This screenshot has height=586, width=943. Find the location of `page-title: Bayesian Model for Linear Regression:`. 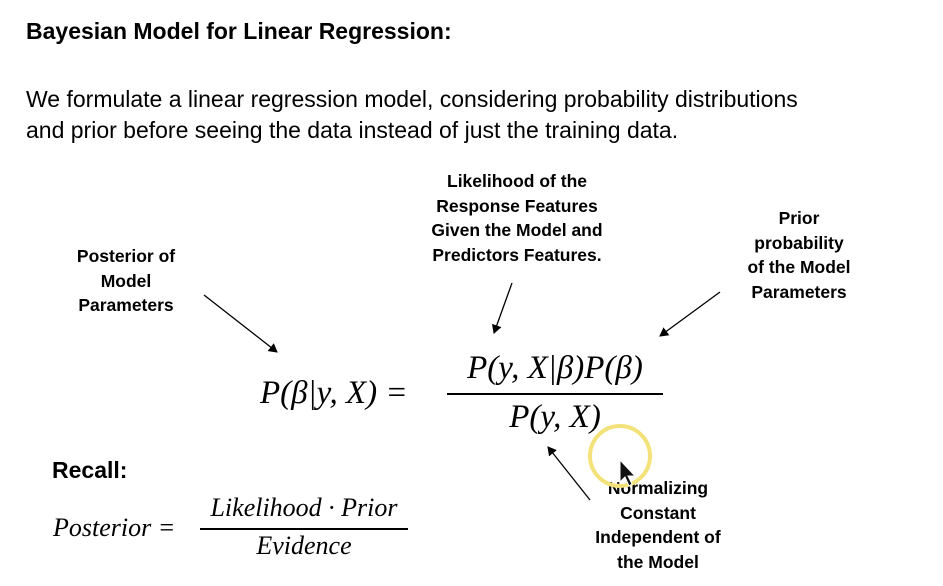

page-title: Bayesian Model for Linear Regression: is located at coordinates (239, 31).